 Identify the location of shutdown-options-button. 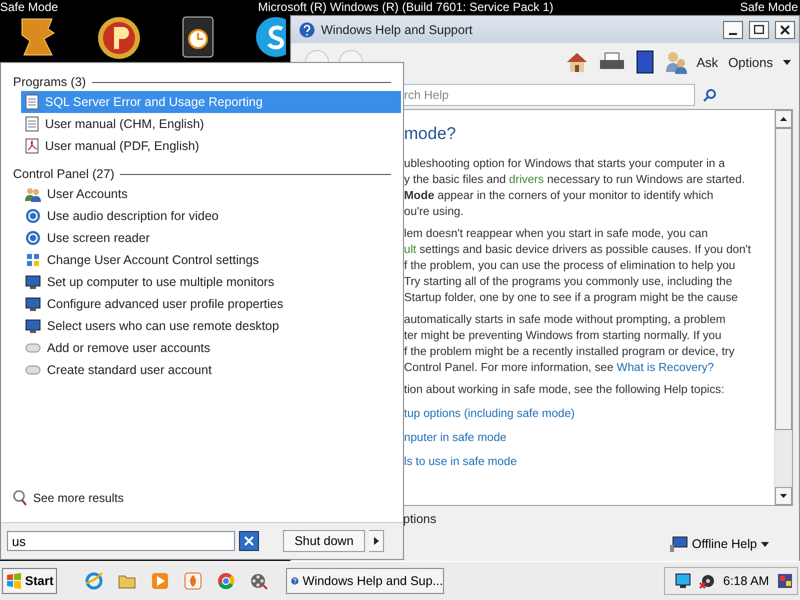
(376, 541).